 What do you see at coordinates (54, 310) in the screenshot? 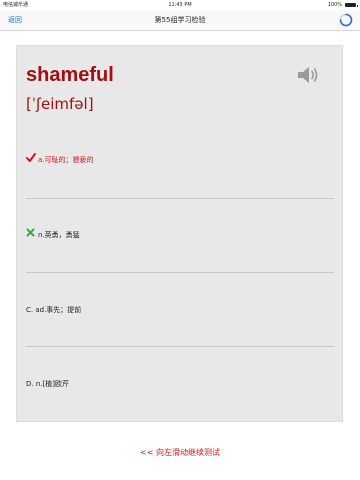
I see `answer-option-c-label: C. ad.事先；提前` at bounding box center [54, 310].